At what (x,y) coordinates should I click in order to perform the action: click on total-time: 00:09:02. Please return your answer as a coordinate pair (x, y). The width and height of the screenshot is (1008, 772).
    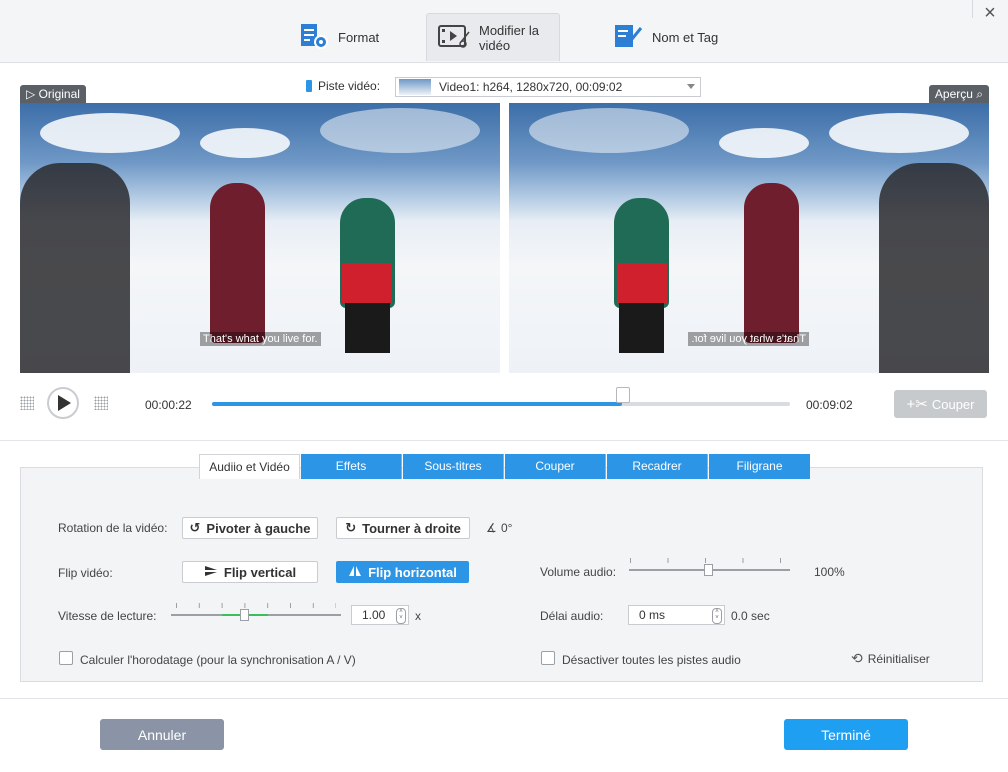
    Looking at the image, I should click on (829, 405).